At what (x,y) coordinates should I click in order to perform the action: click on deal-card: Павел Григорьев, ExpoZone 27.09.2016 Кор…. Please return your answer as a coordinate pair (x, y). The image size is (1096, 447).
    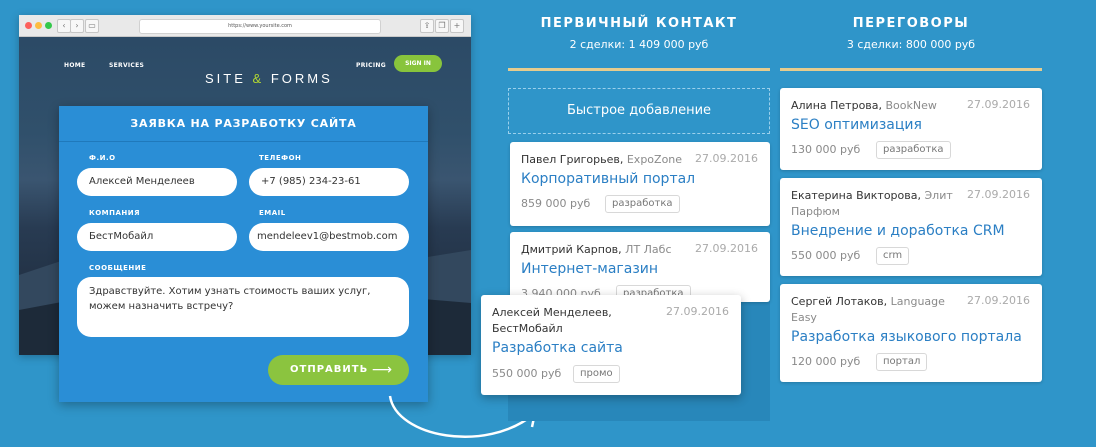
    Looking at the image, I should click on (640, 184).